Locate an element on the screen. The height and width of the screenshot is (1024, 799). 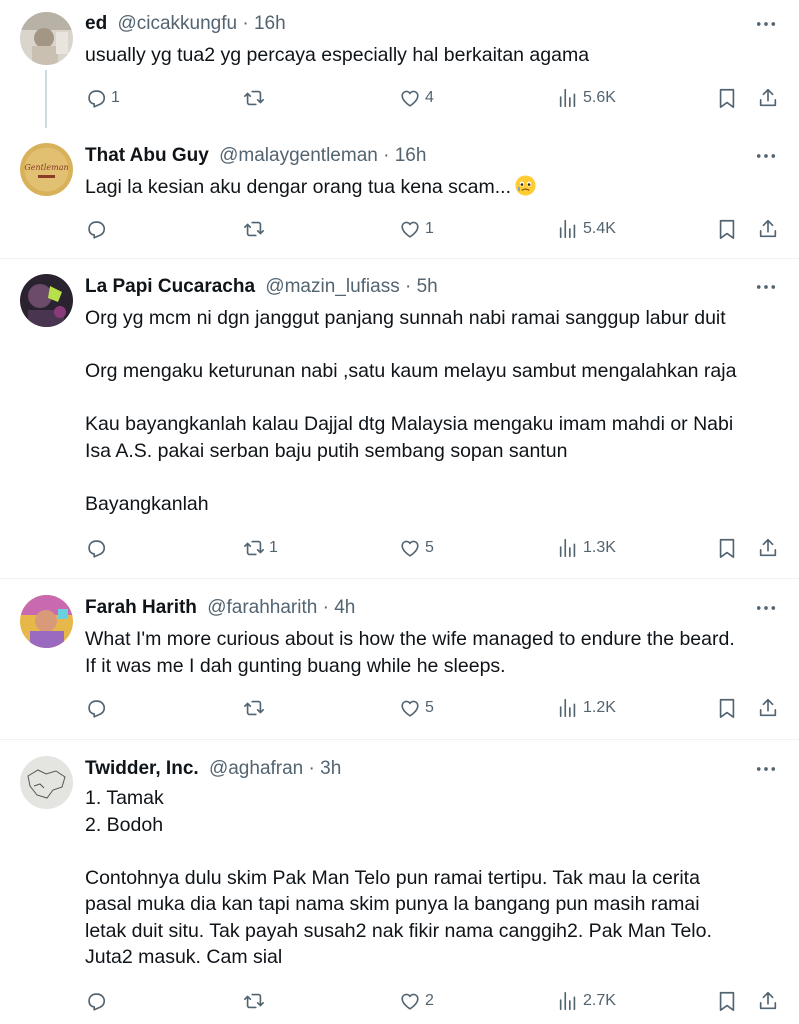
tweet-header: That Abu Guy @malaygentleman · 16h is located at coordinates (412, 156).